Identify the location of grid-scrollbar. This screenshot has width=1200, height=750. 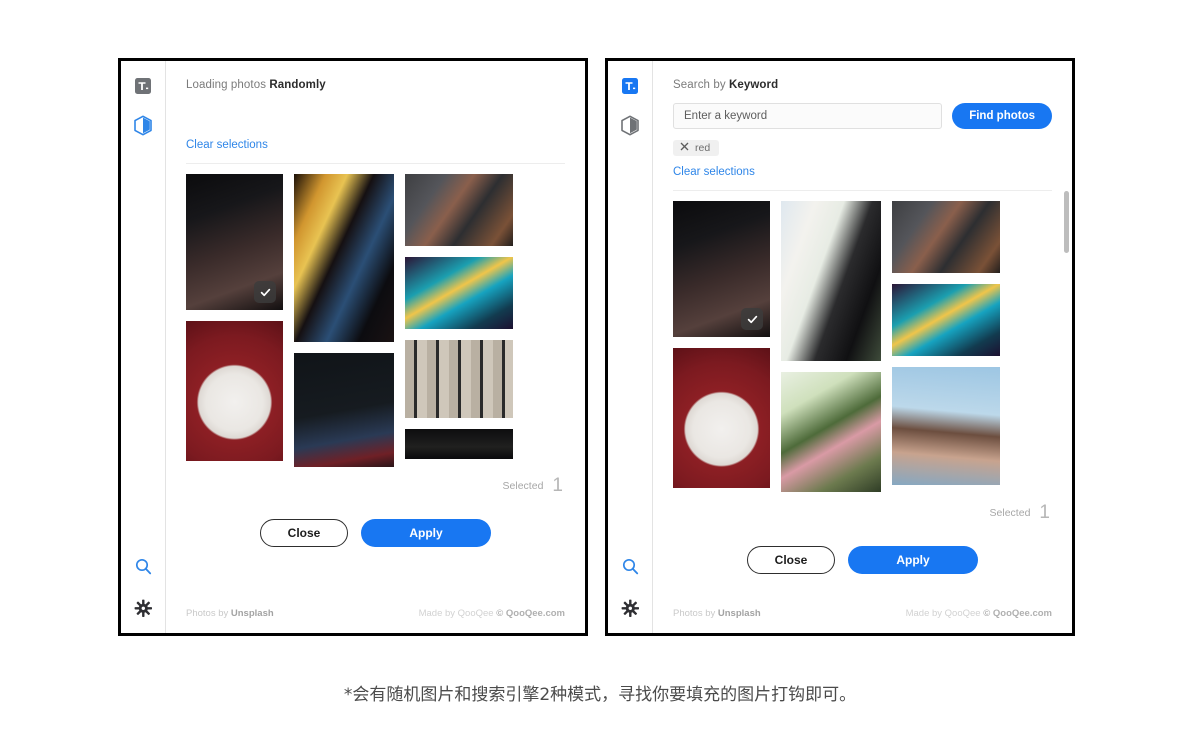
(1066, 342).